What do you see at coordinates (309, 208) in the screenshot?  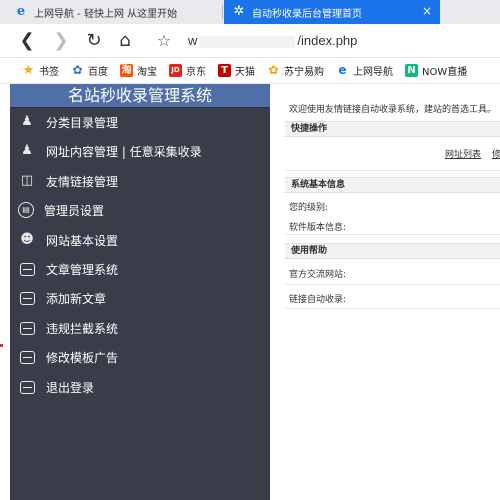 I see `user-level-label: 您的级别:` at bounding box center [309, 208].